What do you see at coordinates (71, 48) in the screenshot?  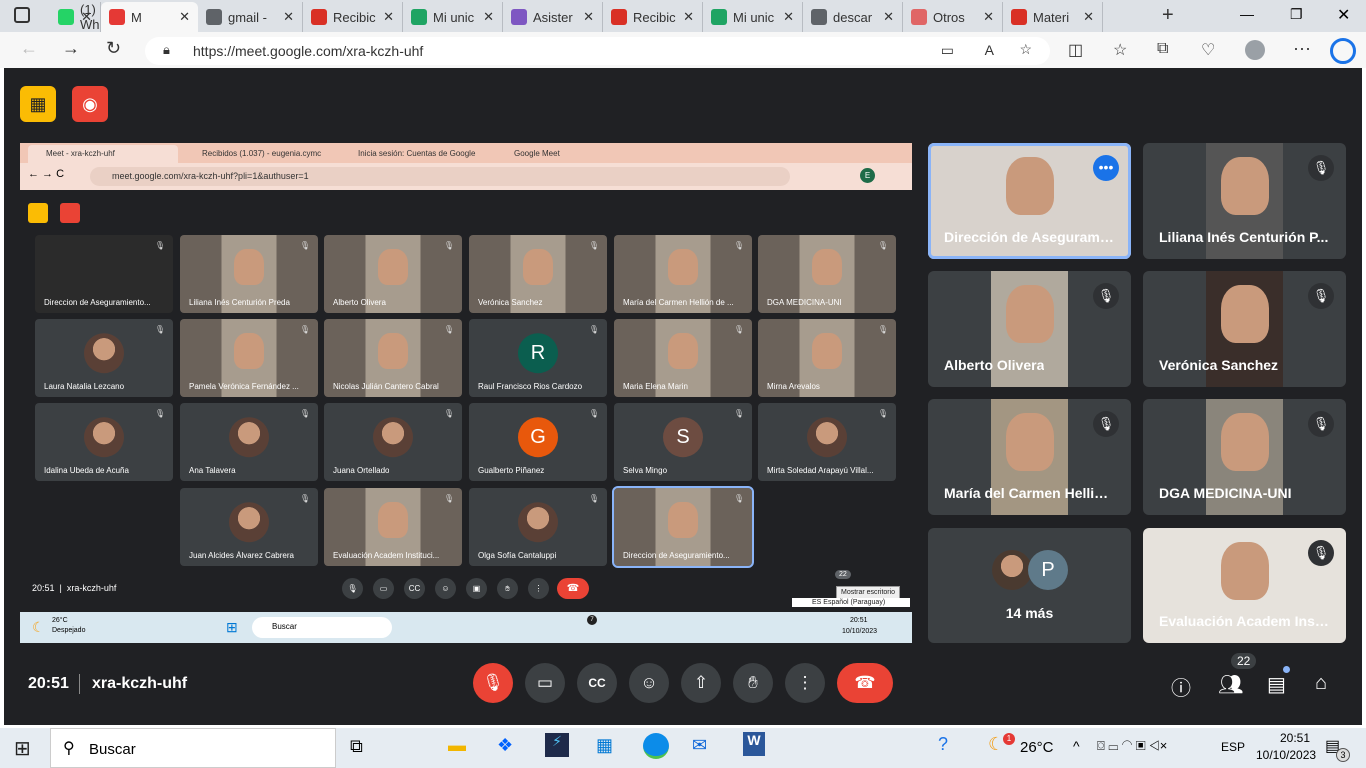 I see `forward-button: →` at bounding box center [71, 48].